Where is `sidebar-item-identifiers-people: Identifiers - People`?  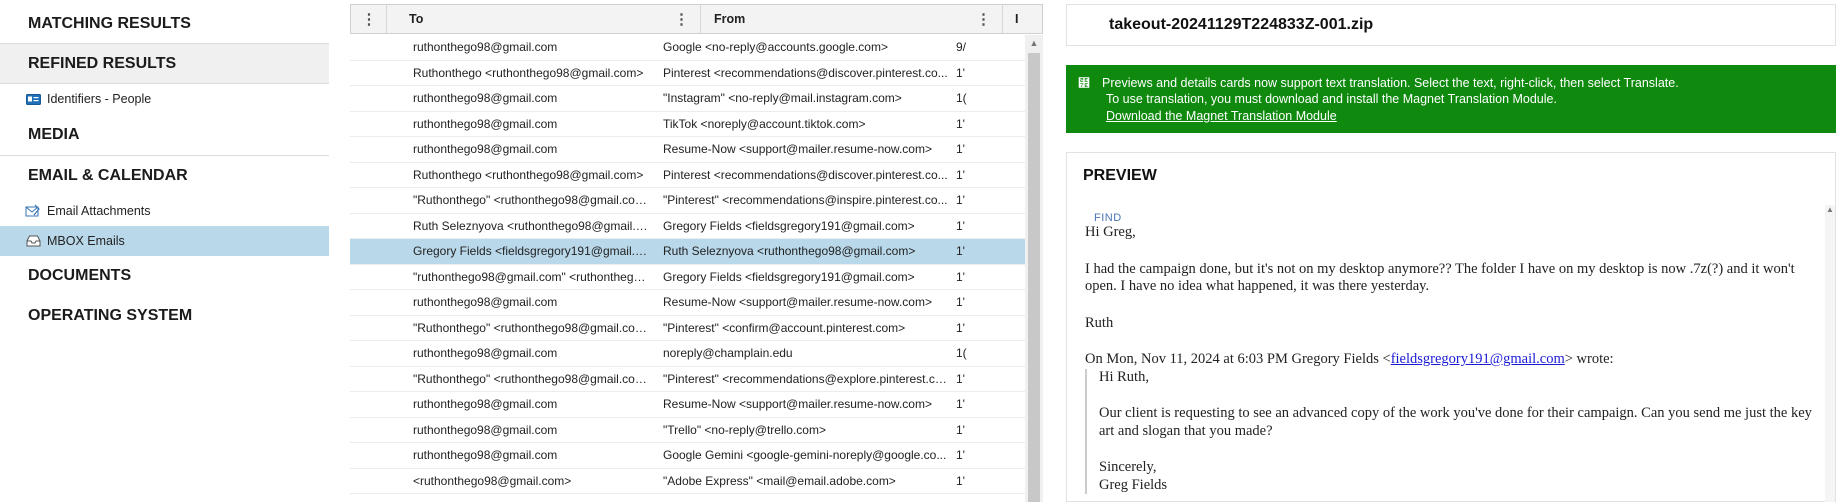
sidebar-item-identifiers-people: Identifiers - People is located at coordinates (164, 99).